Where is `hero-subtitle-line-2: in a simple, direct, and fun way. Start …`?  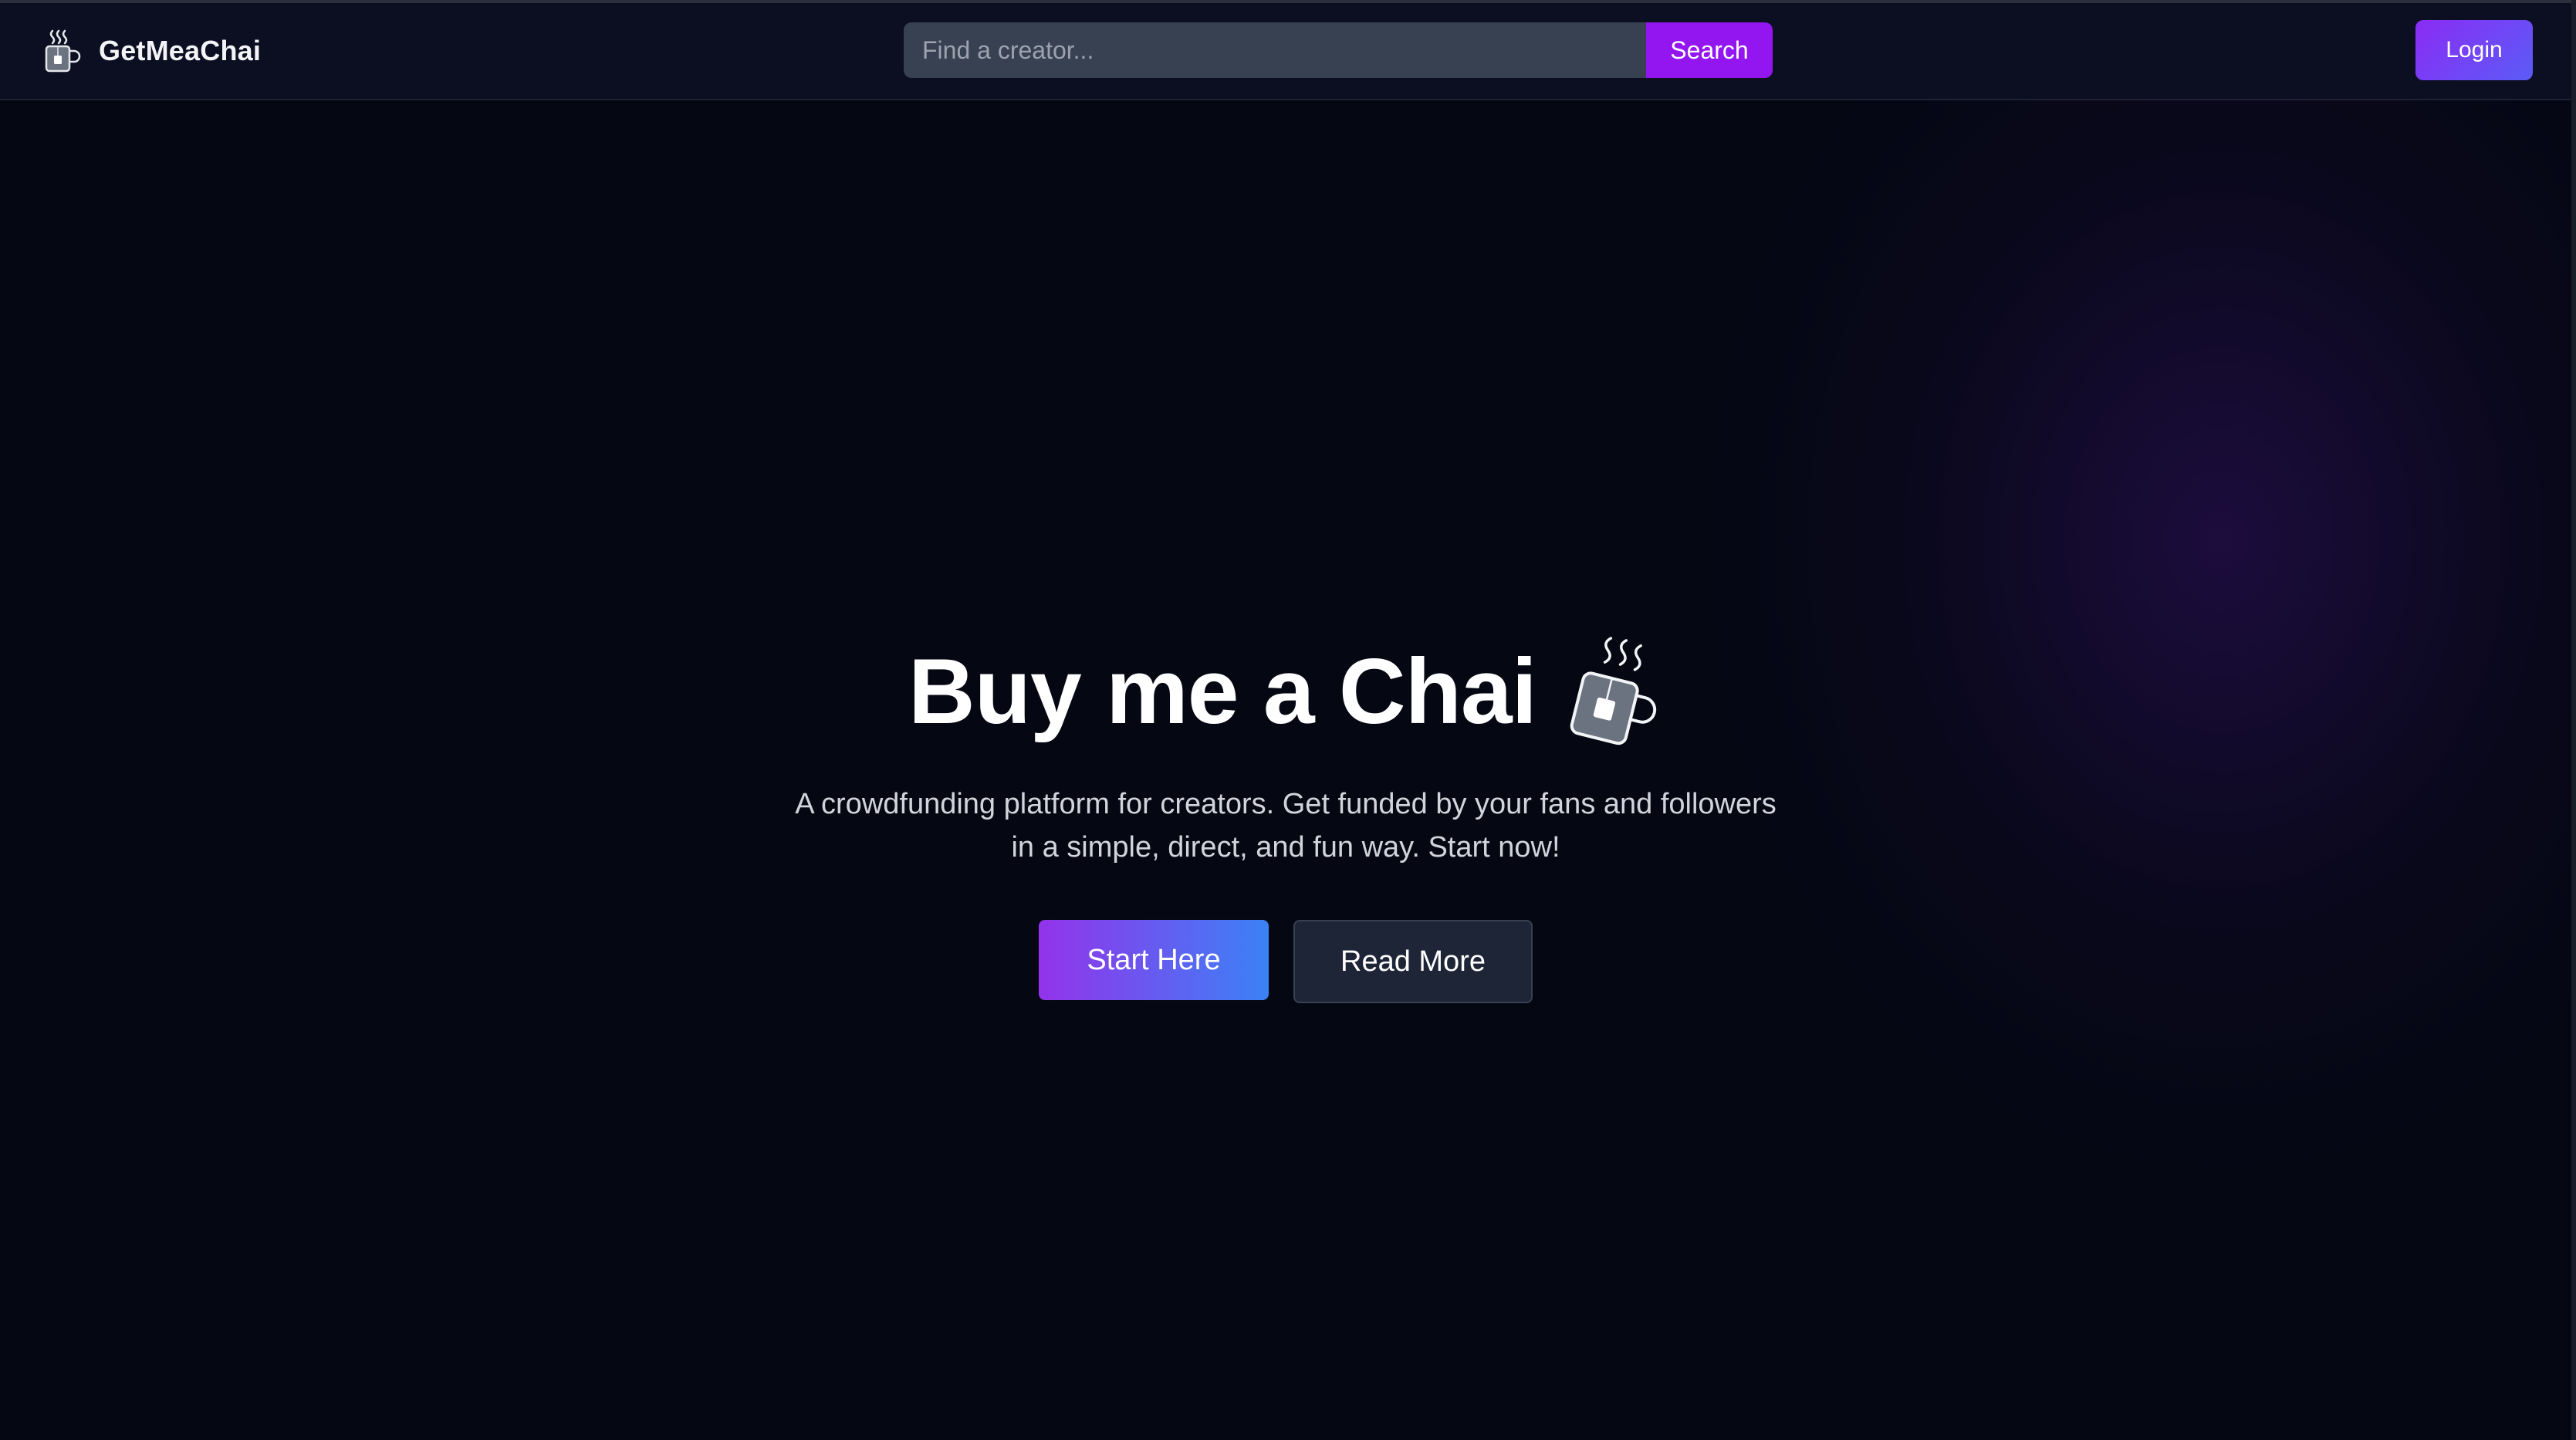
hero-subtitle-line-2: in a simple, direct, and fun way. Start … is located at coordinates (1285, 847).